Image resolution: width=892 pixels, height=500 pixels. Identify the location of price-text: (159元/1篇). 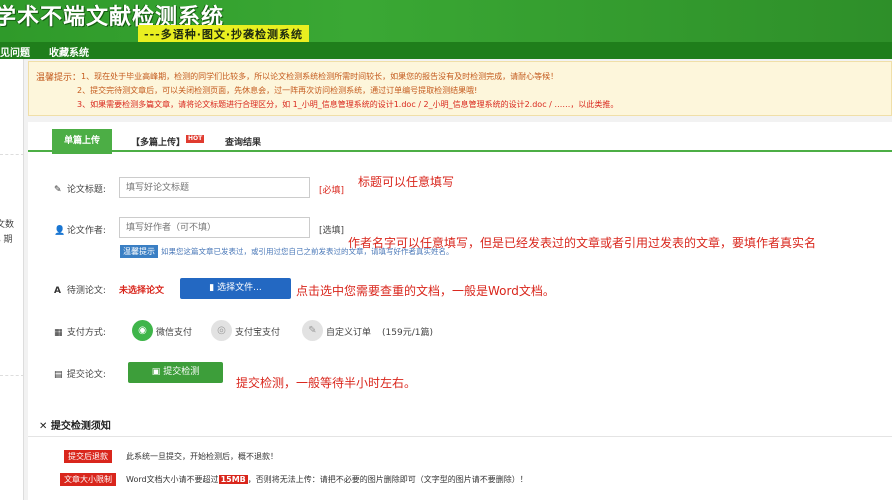
(407, 333).